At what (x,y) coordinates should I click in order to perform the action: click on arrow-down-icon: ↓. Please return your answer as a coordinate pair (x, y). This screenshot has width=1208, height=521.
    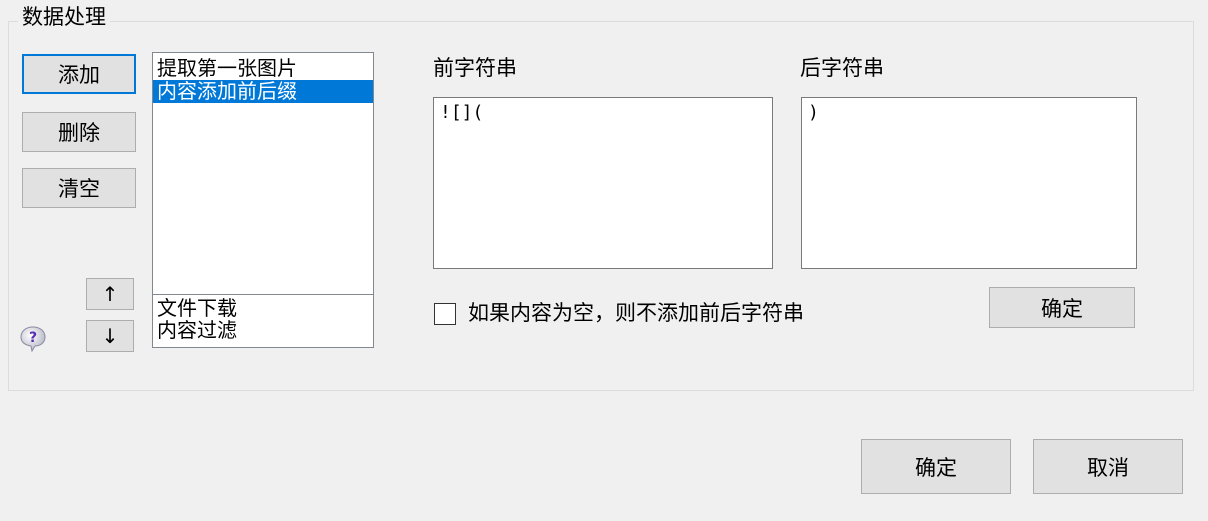
    Looking at the image, I should click on (110, 336).